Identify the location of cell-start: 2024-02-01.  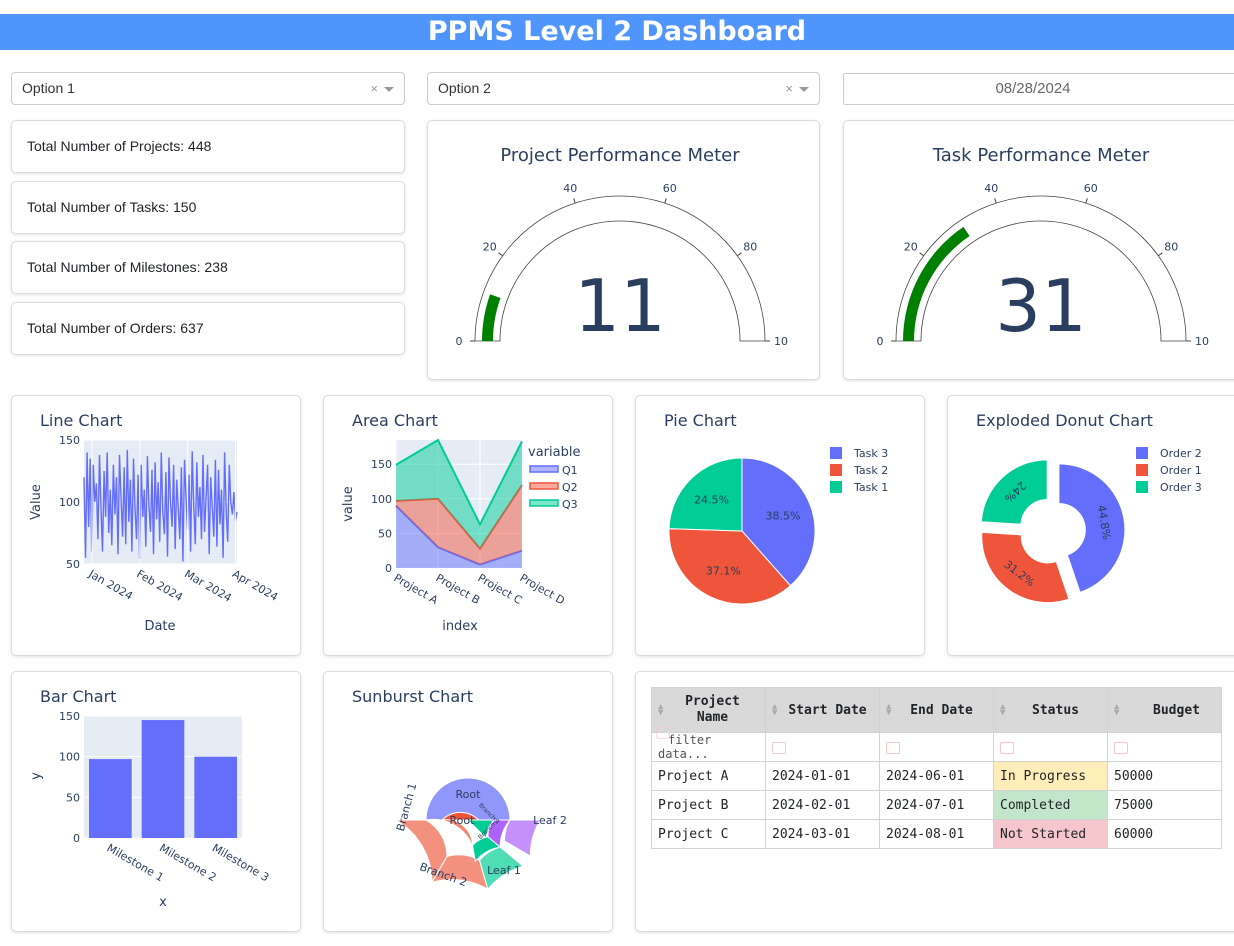
(822, 805).